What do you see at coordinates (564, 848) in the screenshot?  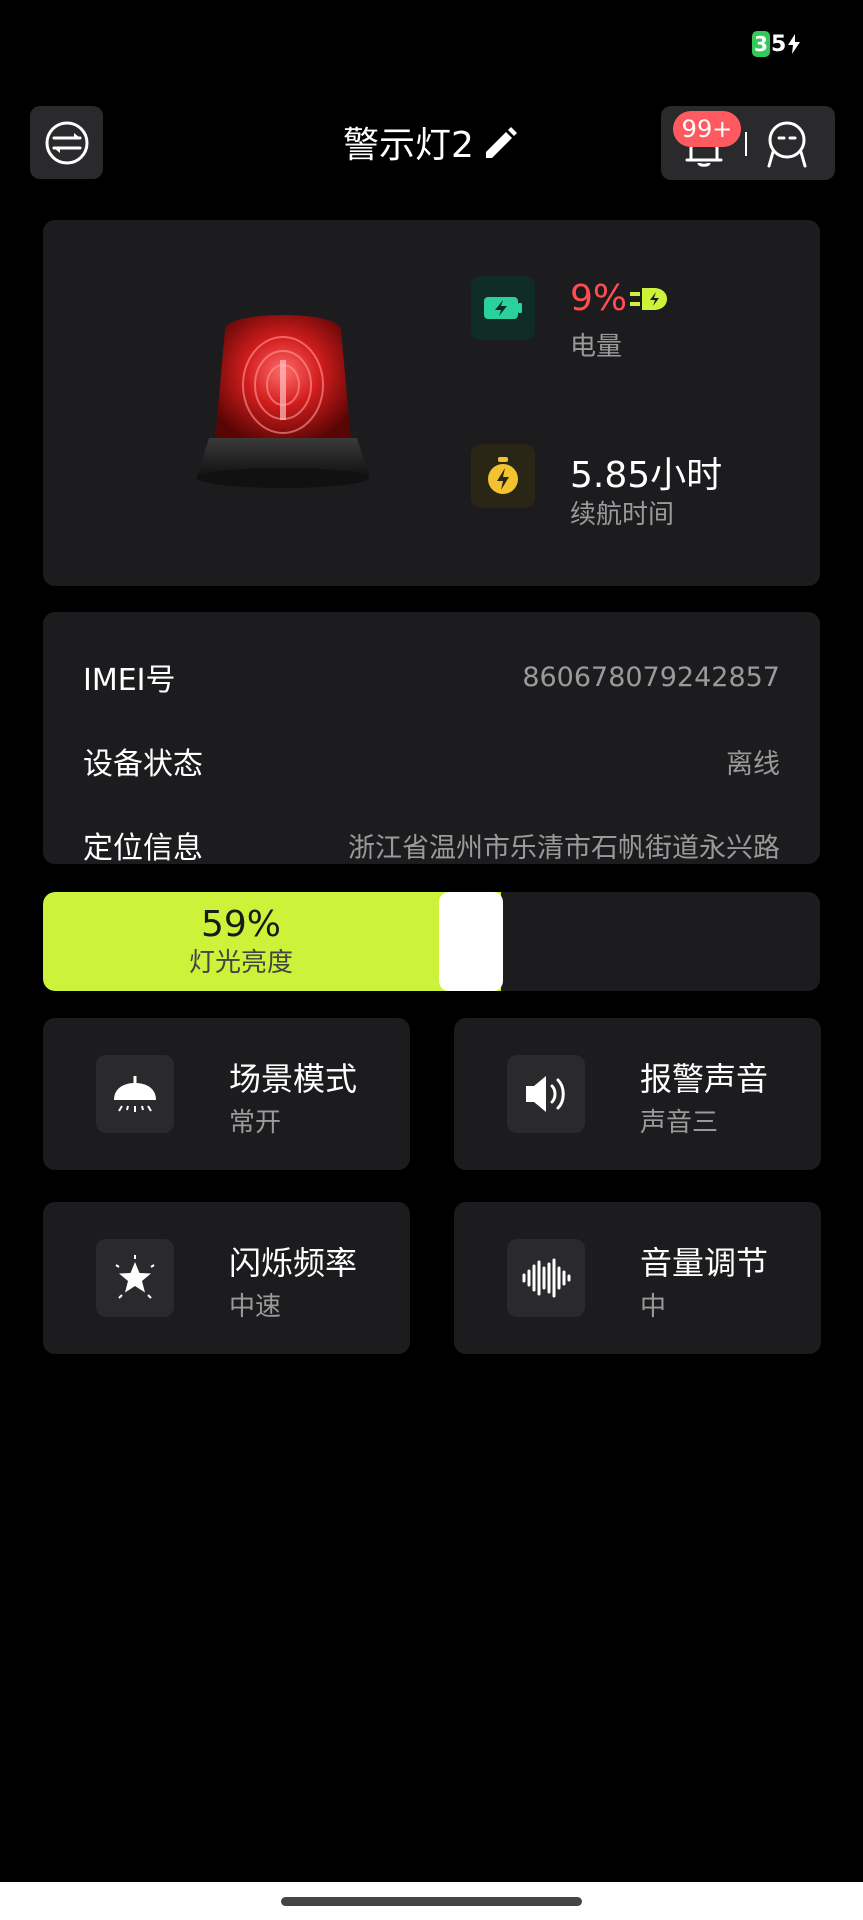 I see `location-value: 浙江省温州市乐清市石帆街道永兴路` at bounding box center [564, 848].